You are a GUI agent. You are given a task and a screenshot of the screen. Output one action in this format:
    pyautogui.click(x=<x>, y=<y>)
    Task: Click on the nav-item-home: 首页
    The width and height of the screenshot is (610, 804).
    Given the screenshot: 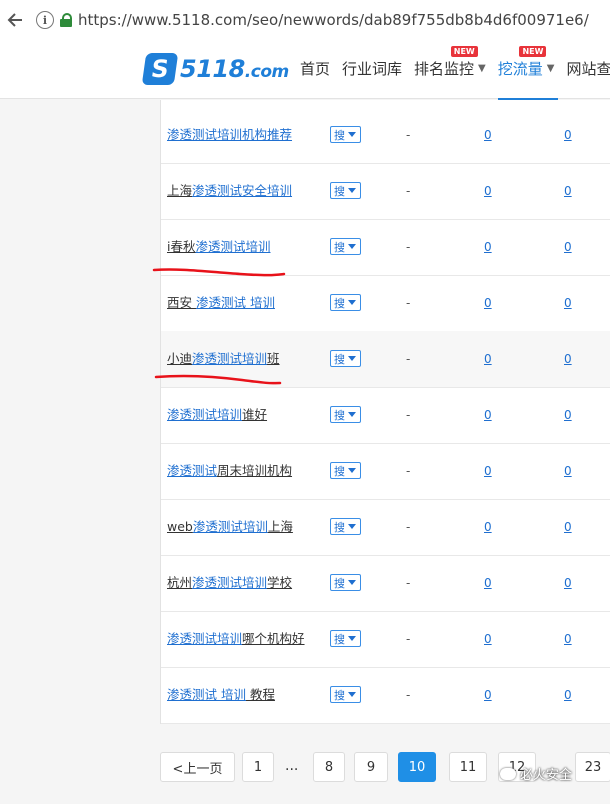 What is the action you would take?
    pyautogui.click(x=315, y=68)
    